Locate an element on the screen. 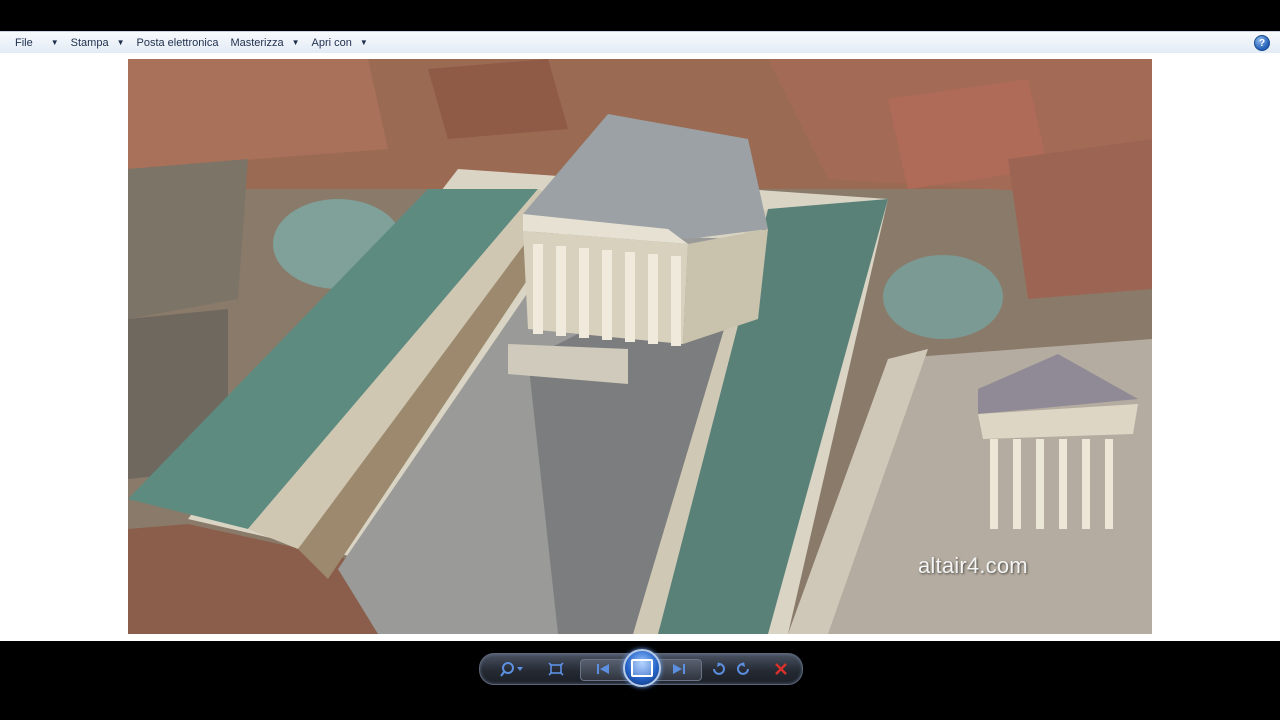  menu-file-label: File is located at coordinates (24, 42).